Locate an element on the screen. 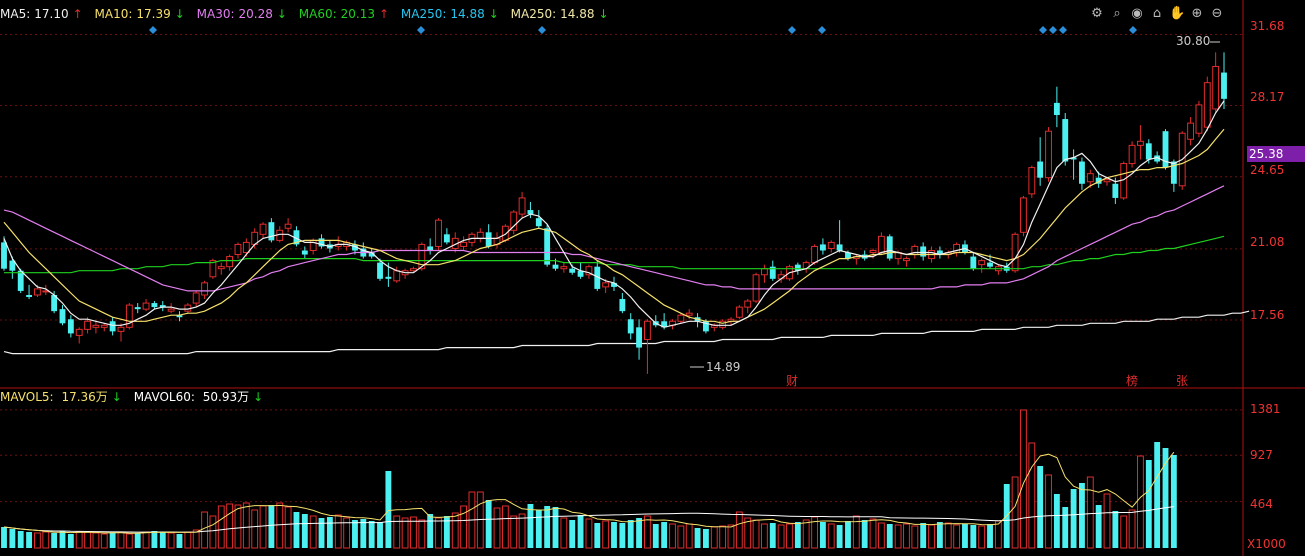  finance-tag: 财 is located at coordinates (792, 380).